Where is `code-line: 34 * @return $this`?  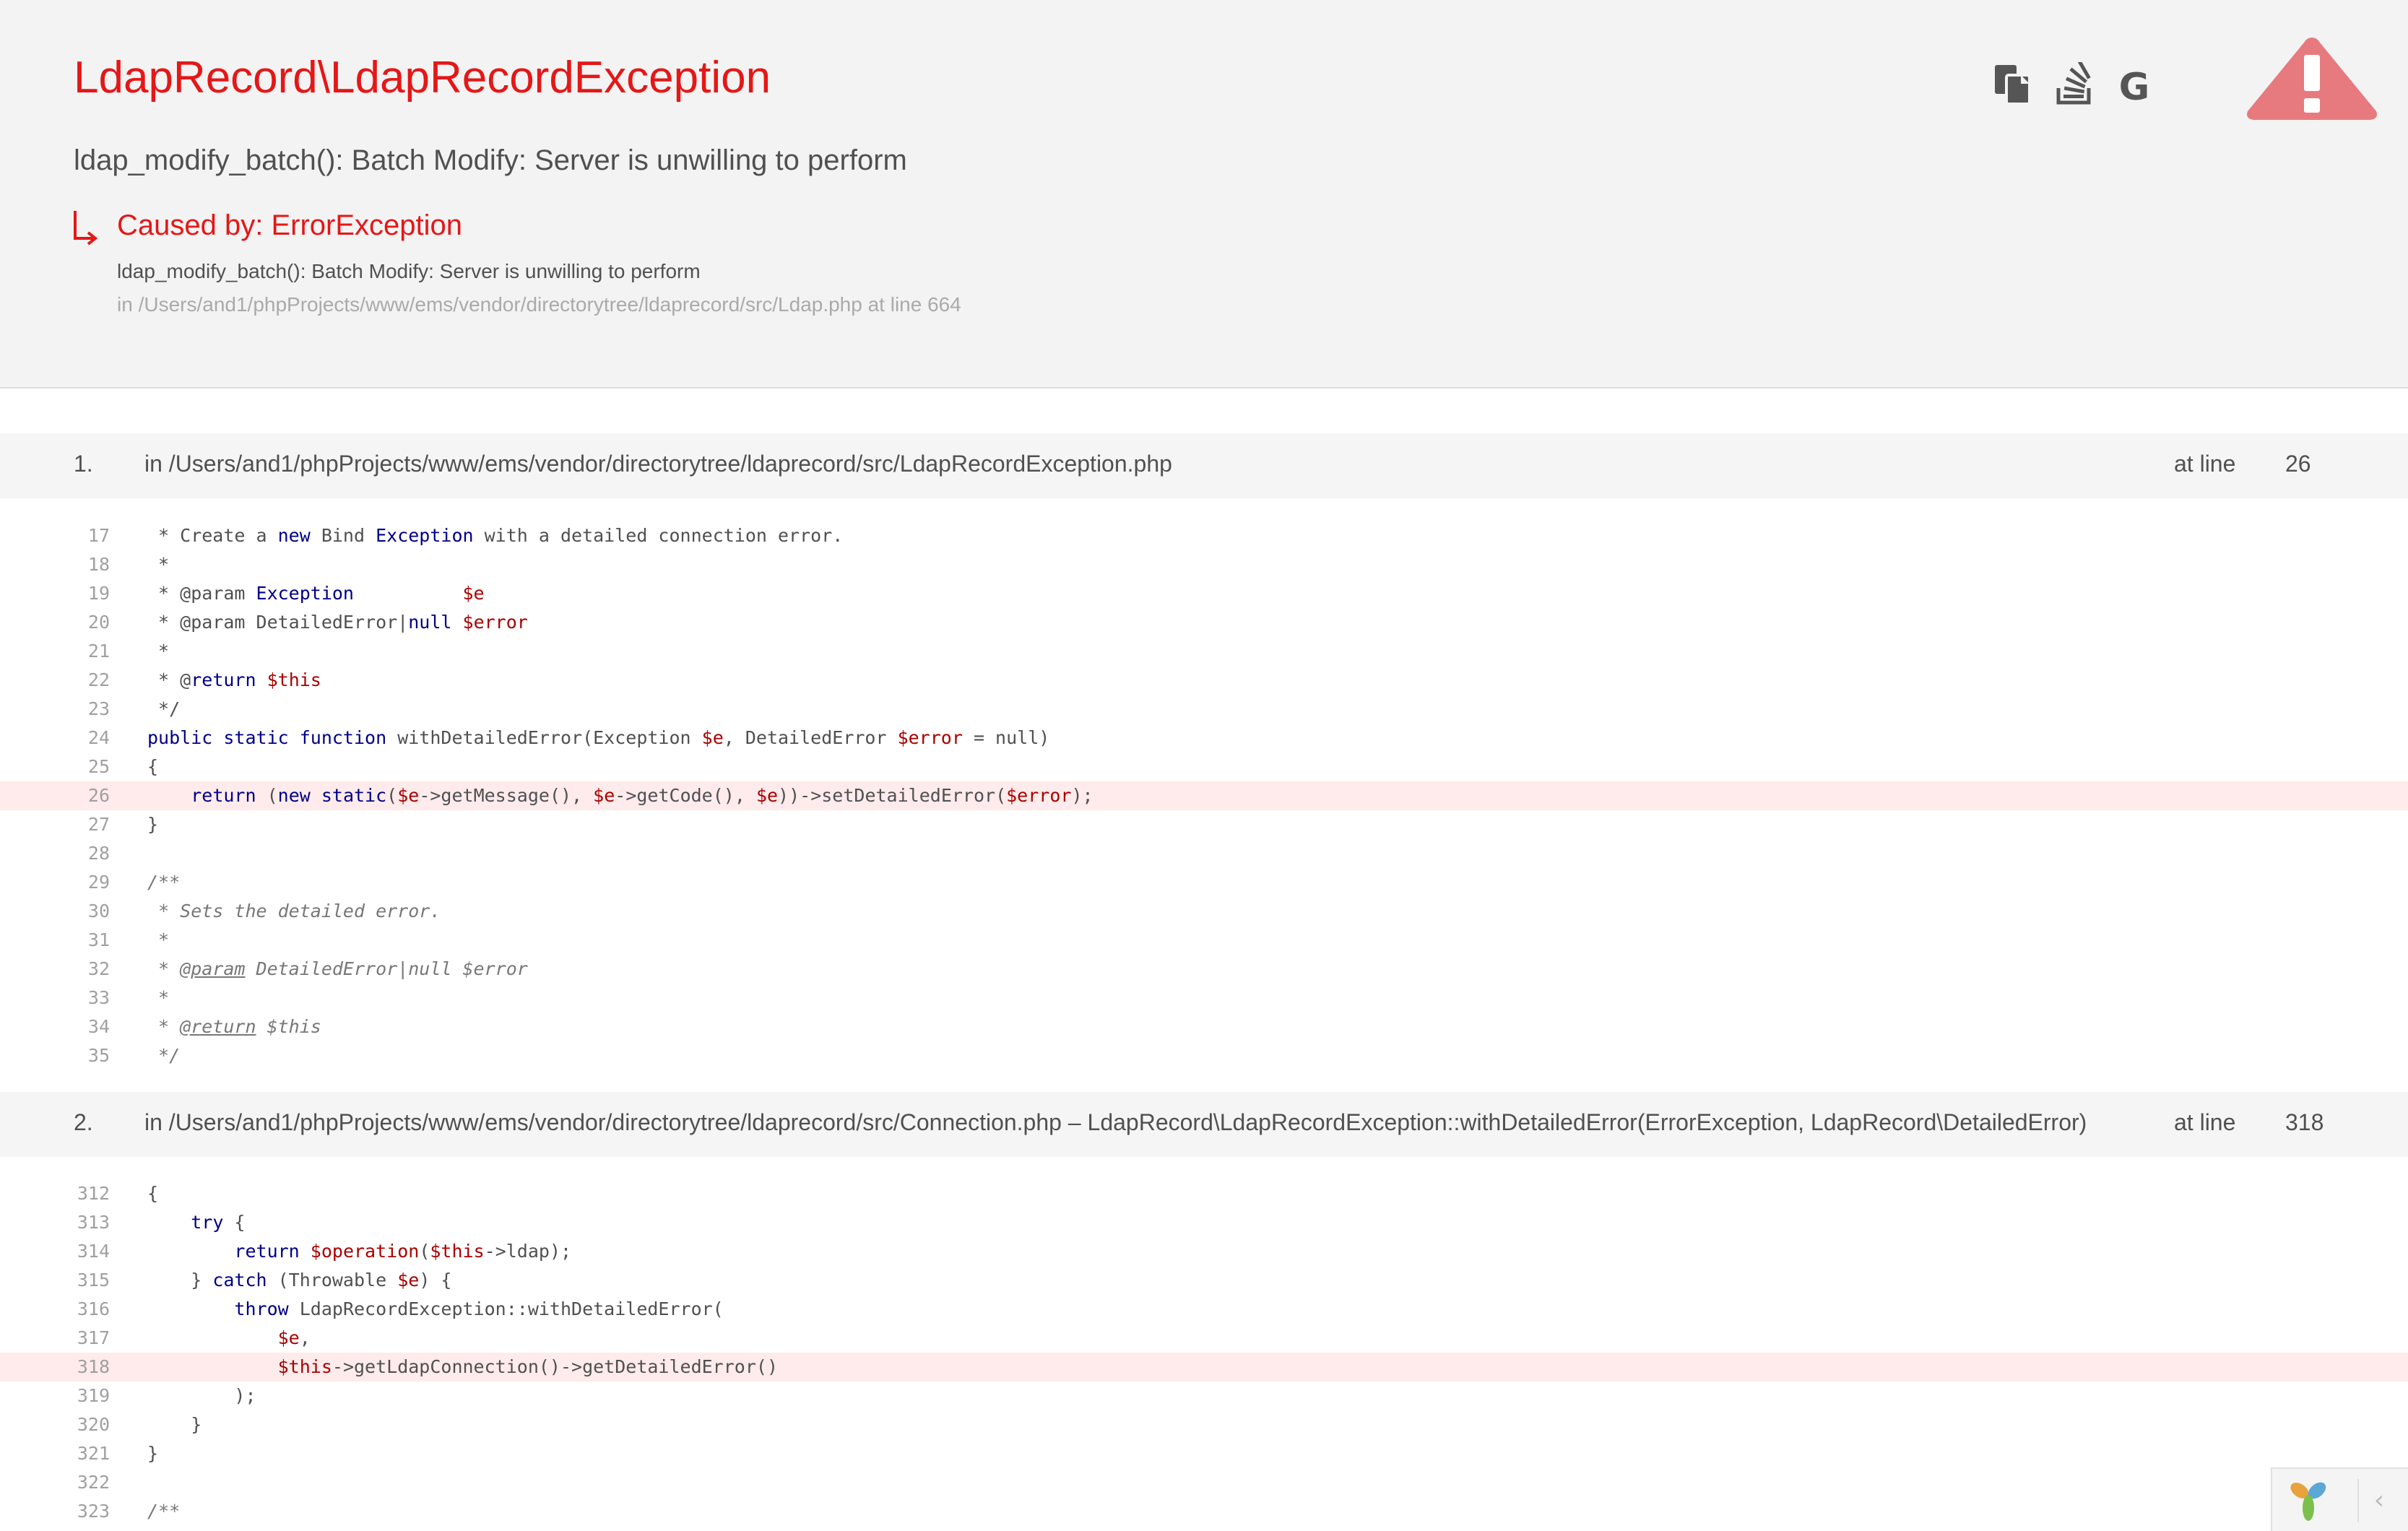
code-line: 34 * @return $this is located at coordinates (1204, 1026).